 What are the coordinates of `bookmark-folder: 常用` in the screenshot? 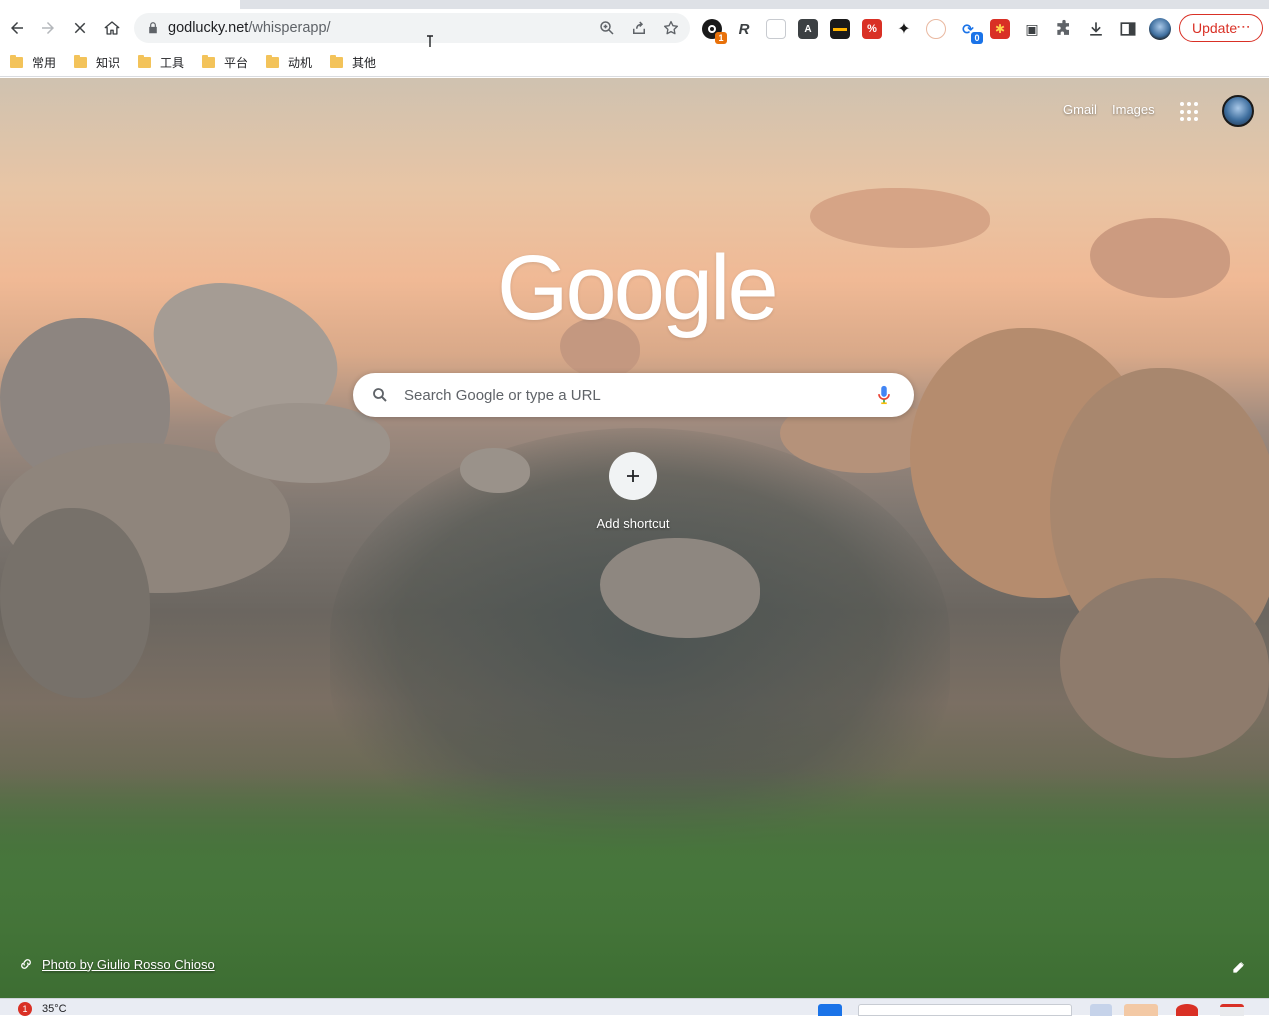 It's located at (33, 62).